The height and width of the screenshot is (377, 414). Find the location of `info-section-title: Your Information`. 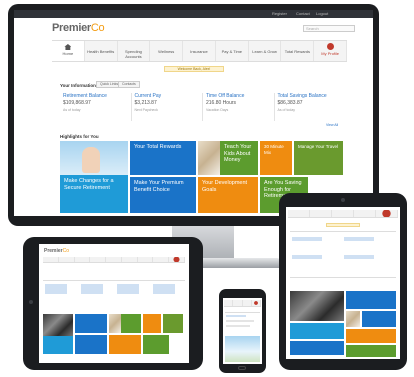

info-section-title: Your Information is located at coordinates (78, 85).